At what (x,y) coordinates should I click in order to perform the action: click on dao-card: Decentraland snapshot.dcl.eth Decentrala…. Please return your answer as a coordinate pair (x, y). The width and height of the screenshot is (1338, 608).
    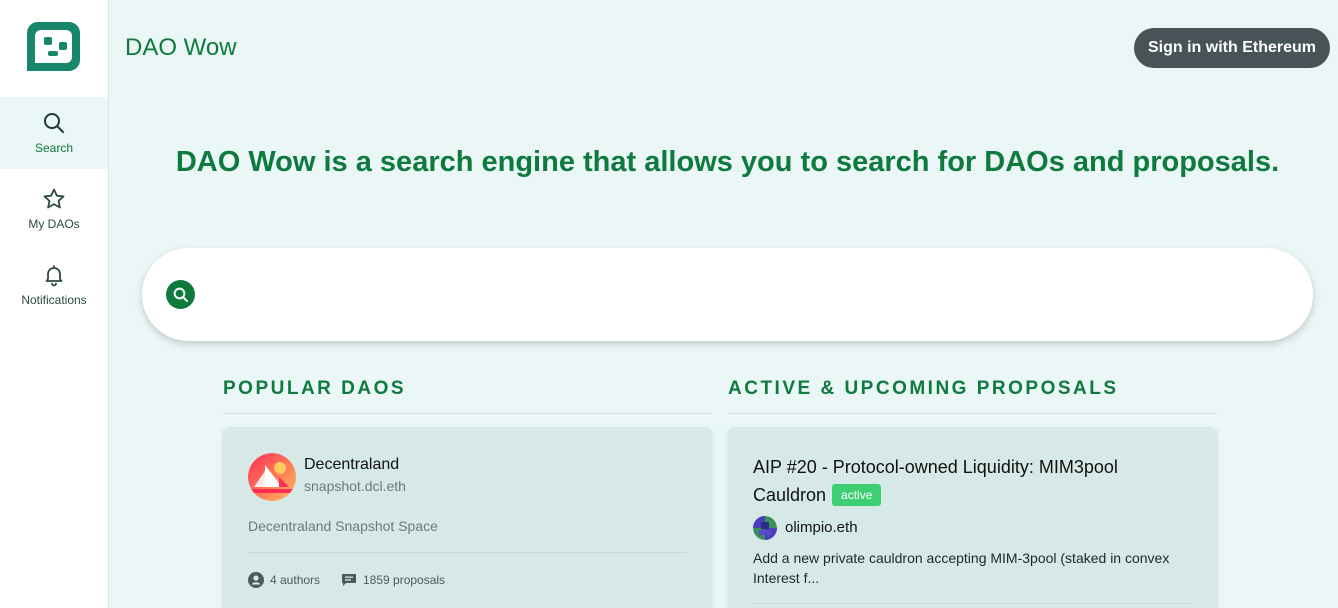
    Looking at the image, I should click on (467, 517).